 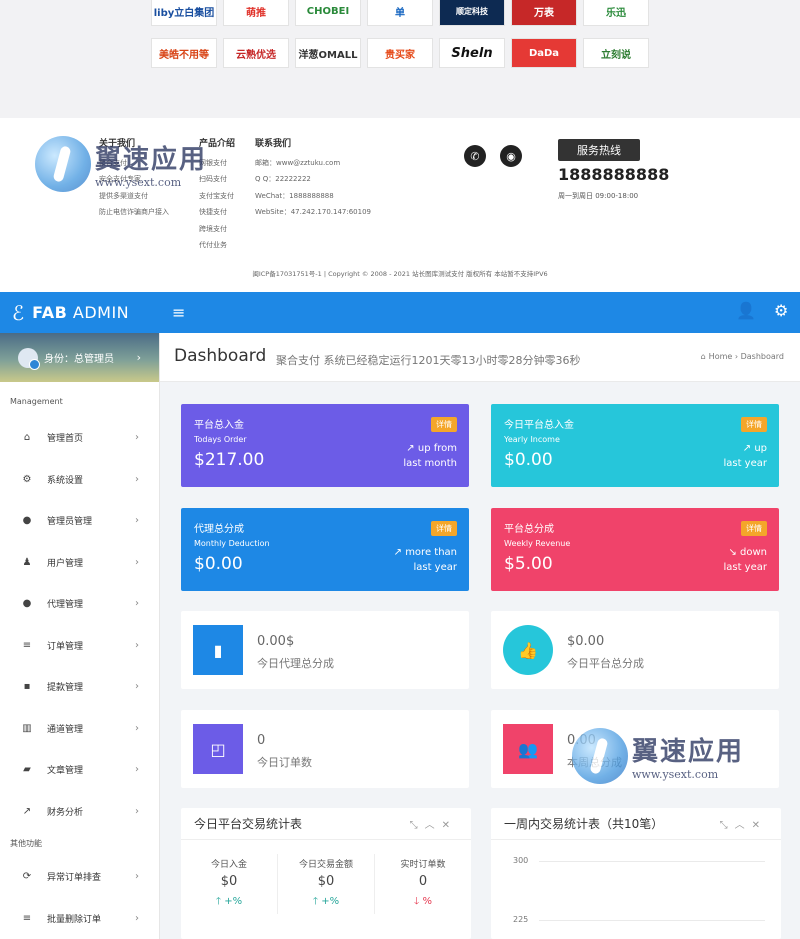 What do you see at coordinates (217, 212) in the screenshot?
I see `footer-link: 快捷支付` at bounding box center [217, 212].